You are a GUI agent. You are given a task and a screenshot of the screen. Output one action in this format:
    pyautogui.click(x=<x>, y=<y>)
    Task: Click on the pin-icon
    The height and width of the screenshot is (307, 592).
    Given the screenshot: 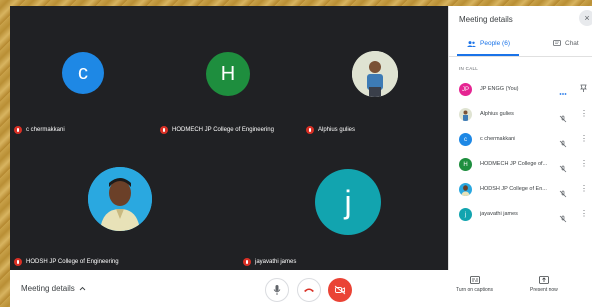 What is the action you would take?
    pyautogui.click(x=583, y=89)
    